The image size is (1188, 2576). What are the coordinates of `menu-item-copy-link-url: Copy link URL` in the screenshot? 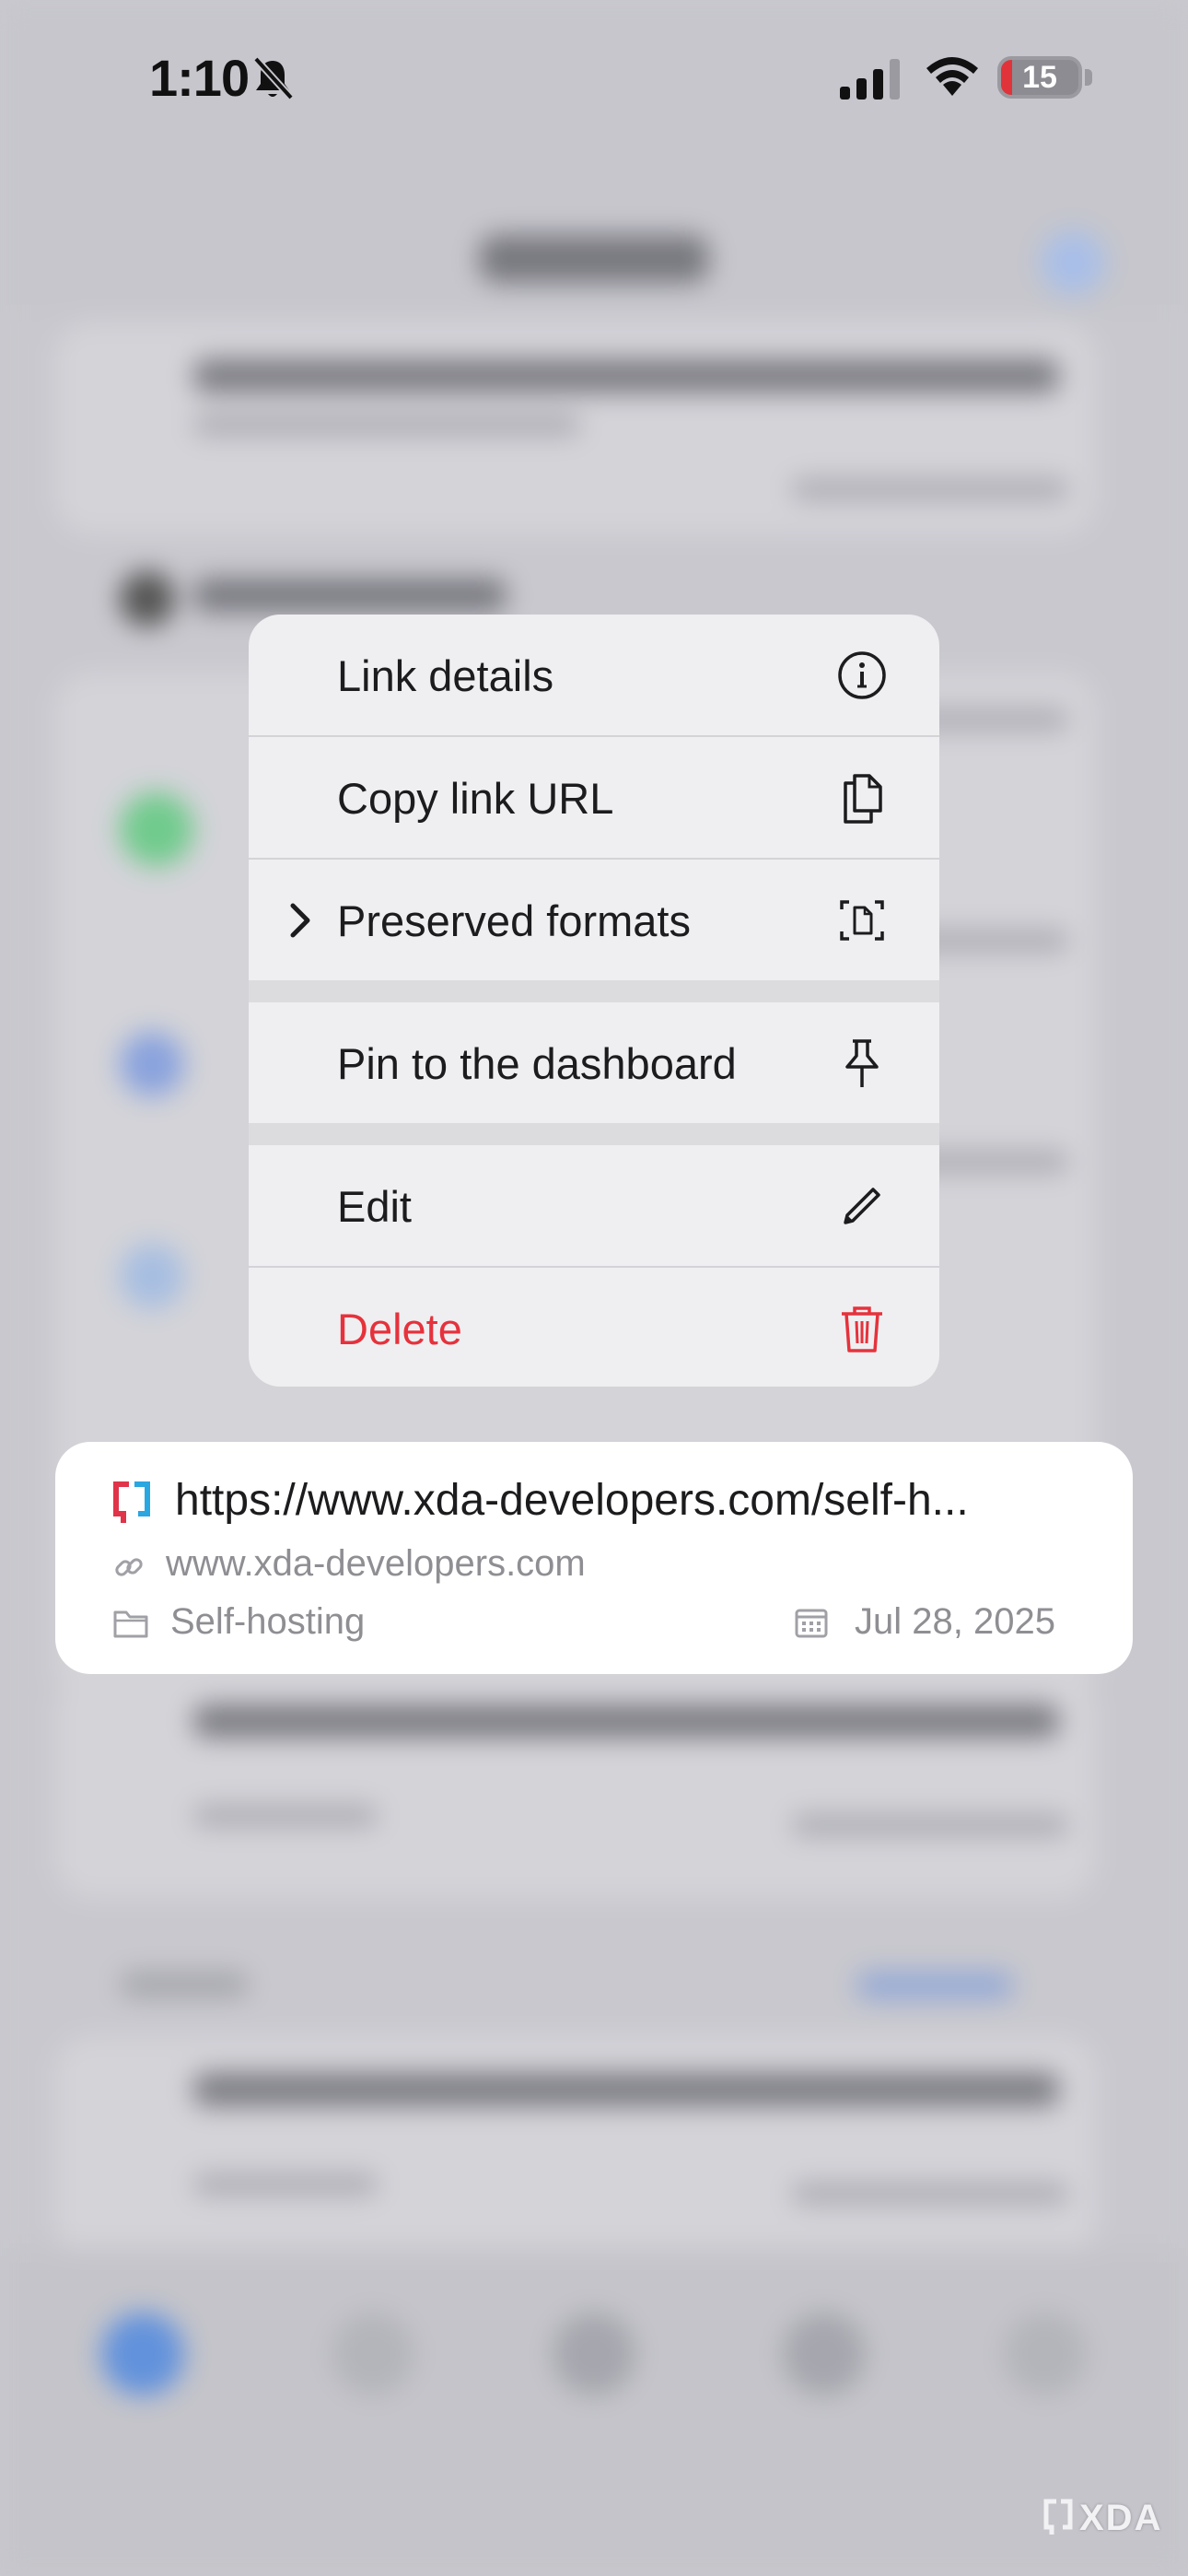 It's located at (594, 798).